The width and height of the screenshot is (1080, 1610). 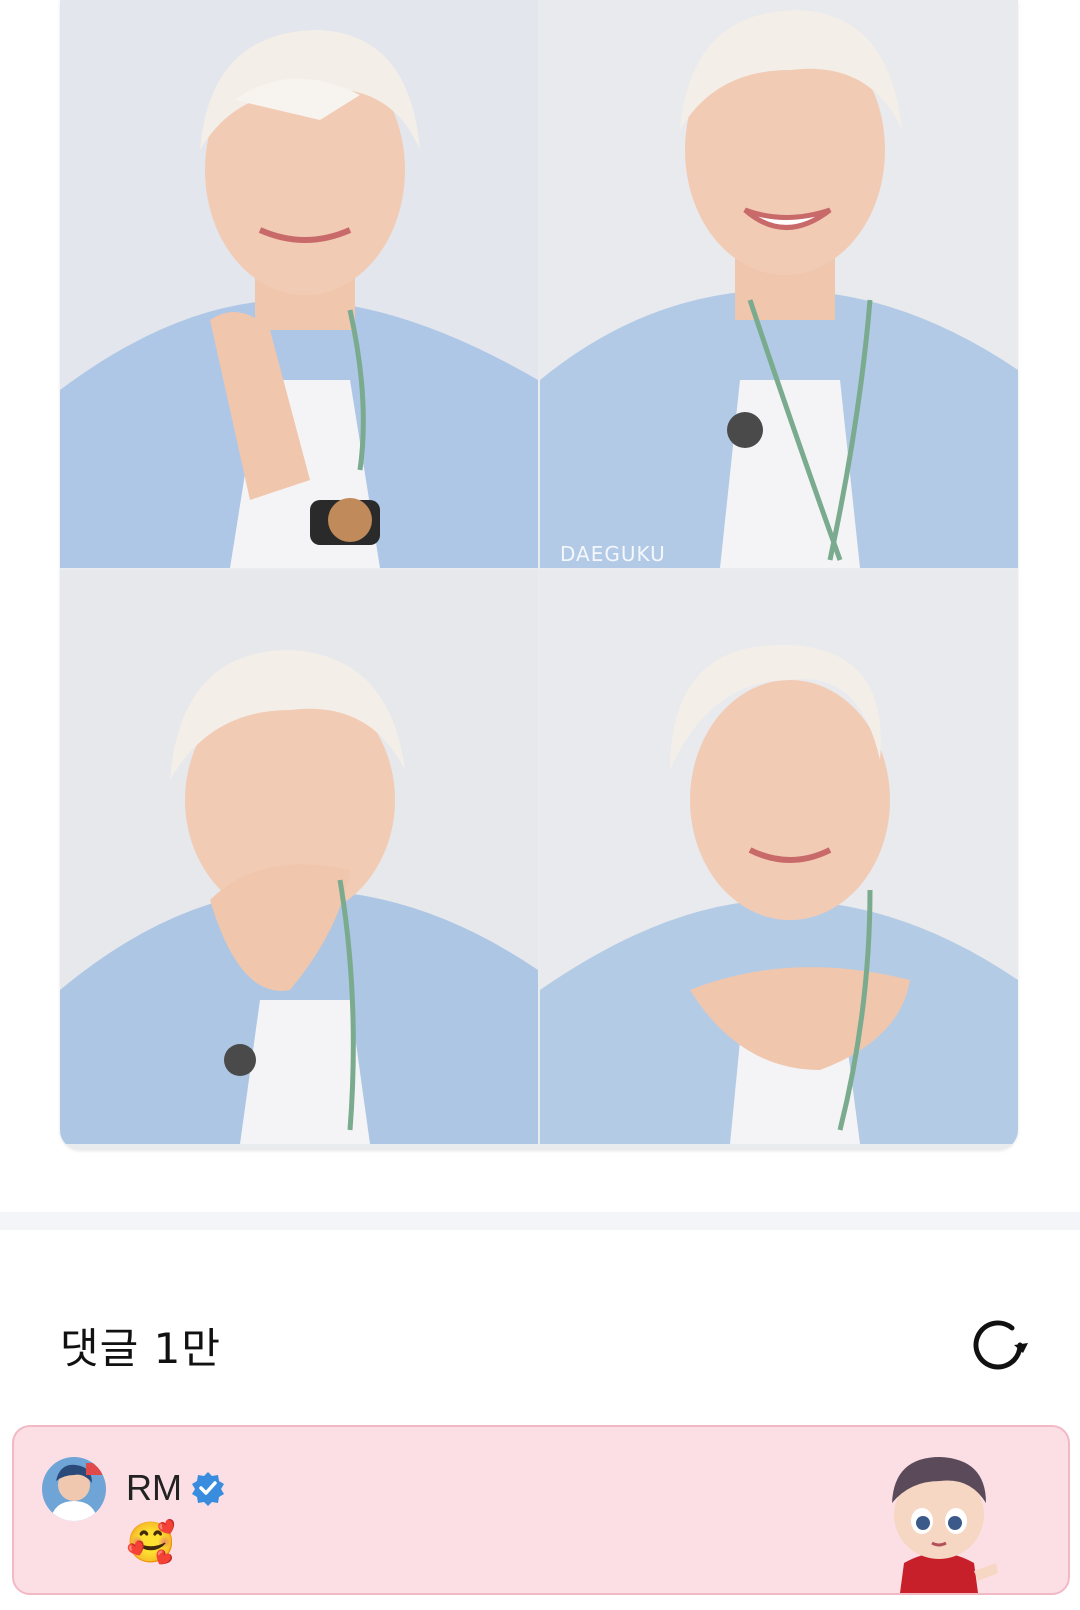 What do you see at coordinates (154, 1487) in the screenshot?
I see `author-name: RM` at bounding box center [154, 1487].